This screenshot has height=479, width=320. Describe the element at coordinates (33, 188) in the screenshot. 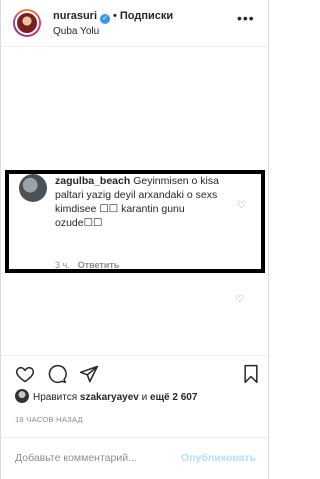

I see `comment-avatar` at that location.